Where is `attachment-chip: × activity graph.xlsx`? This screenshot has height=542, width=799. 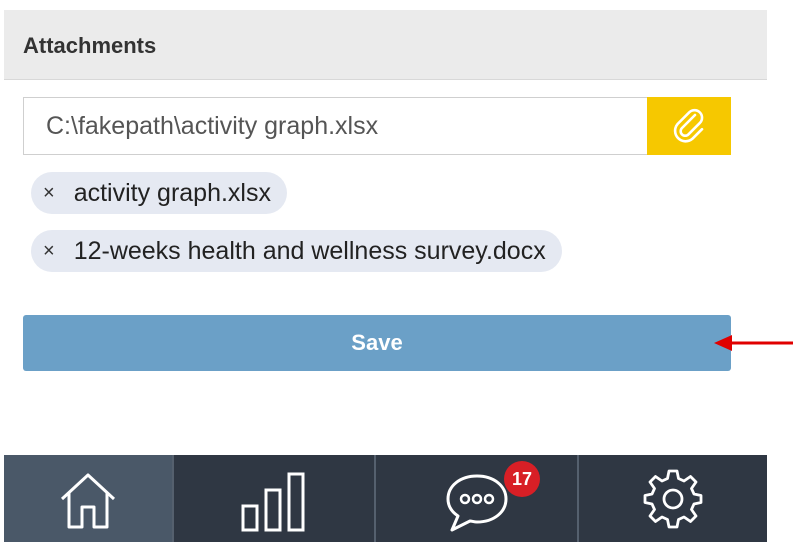 attachment-chip: × activity graph.xlsx is located at coordinates (159, 193).